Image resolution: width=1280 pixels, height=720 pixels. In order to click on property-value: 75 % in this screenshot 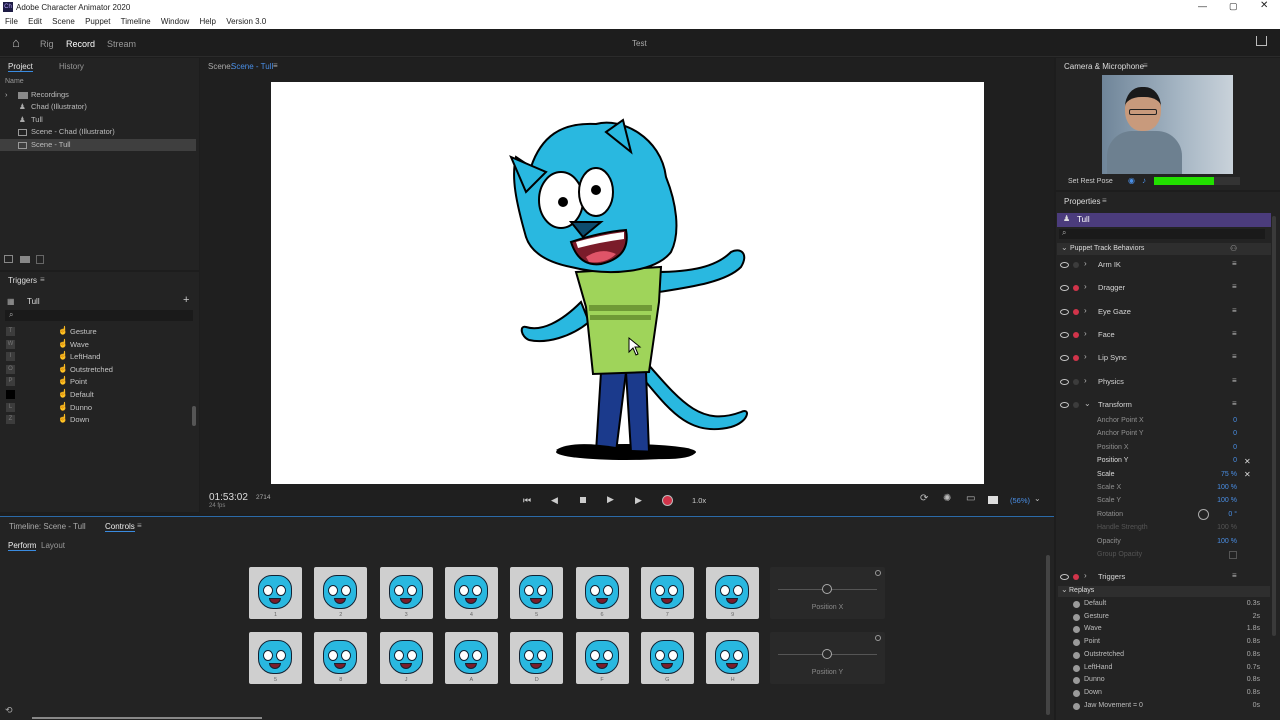, I will do `click(1229, 474)`.